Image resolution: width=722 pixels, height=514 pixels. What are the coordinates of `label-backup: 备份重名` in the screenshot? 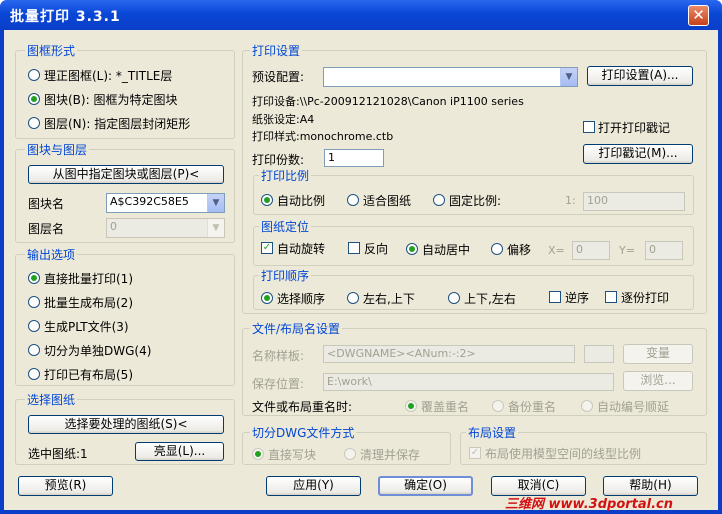 It's located at (532, 407).